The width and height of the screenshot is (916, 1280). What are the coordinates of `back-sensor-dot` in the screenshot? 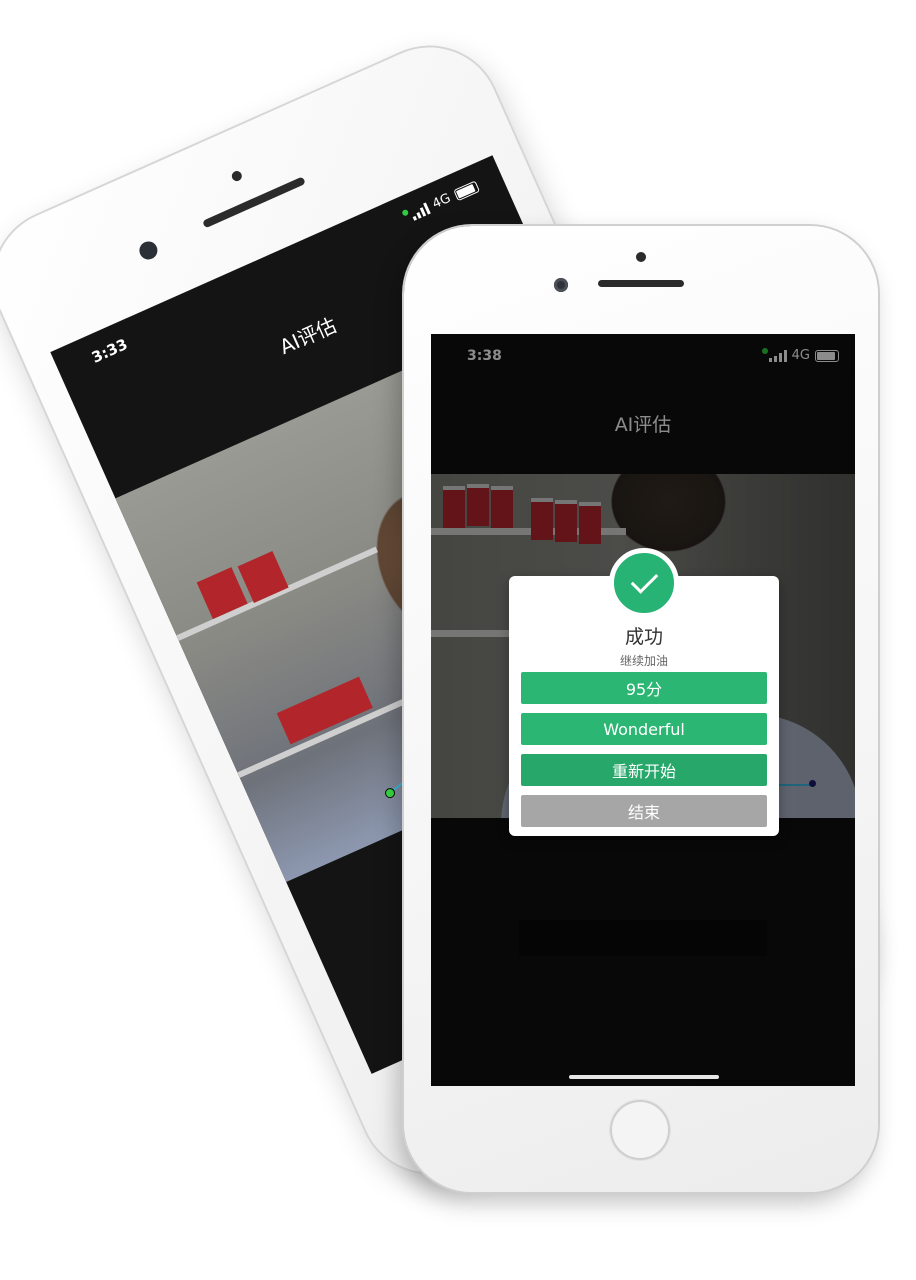 It's located at (237, 176).